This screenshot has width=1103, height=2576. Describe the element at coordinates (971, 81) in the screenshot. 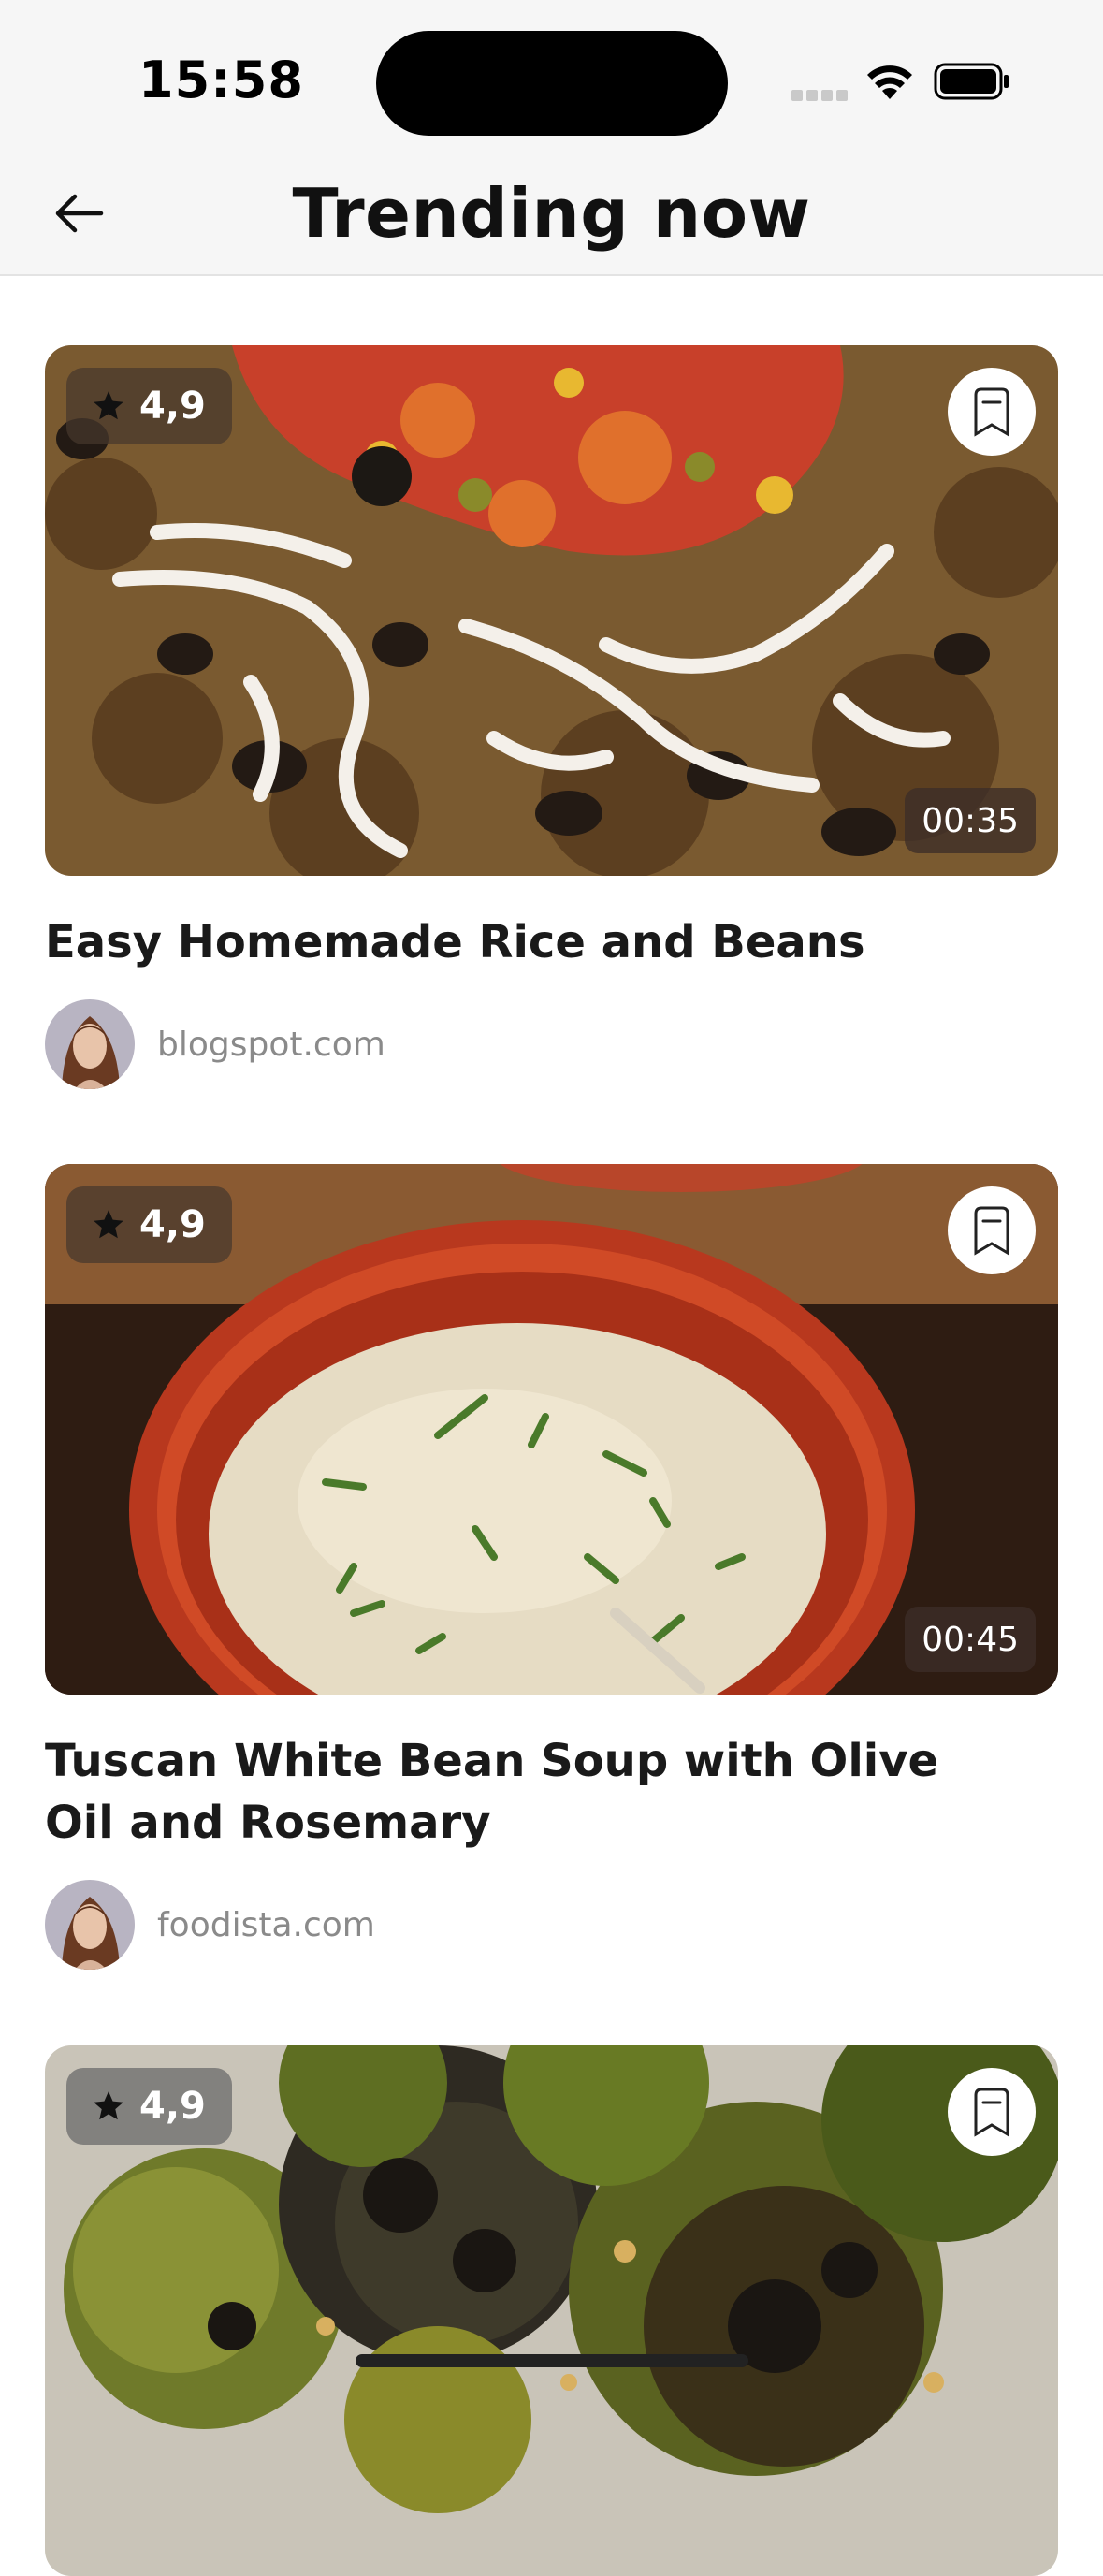

I see `battery-icon` at that location.